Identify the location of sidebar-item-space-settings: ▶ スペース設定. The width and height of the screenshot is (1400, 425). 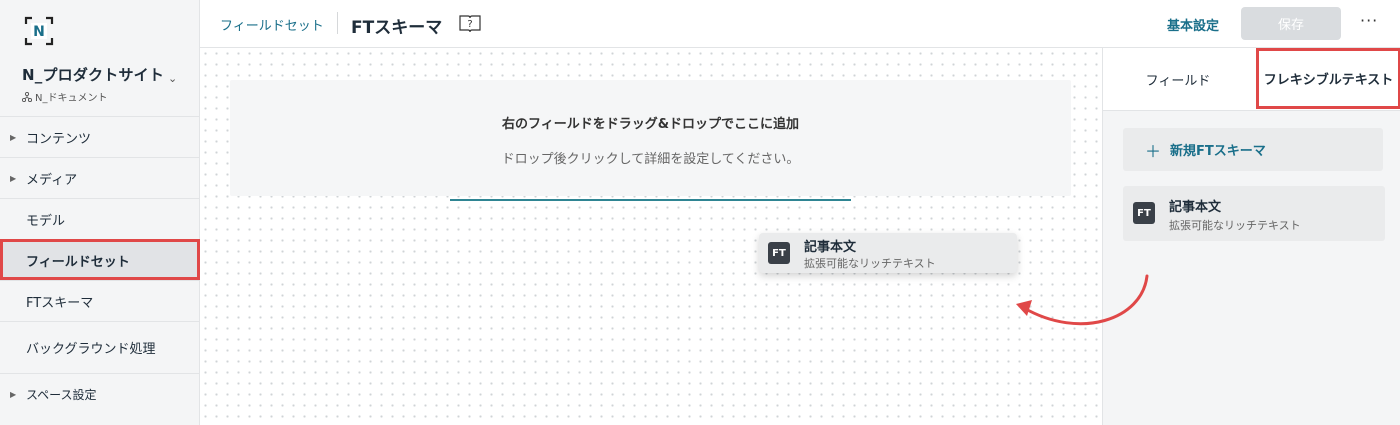
(100, 393).